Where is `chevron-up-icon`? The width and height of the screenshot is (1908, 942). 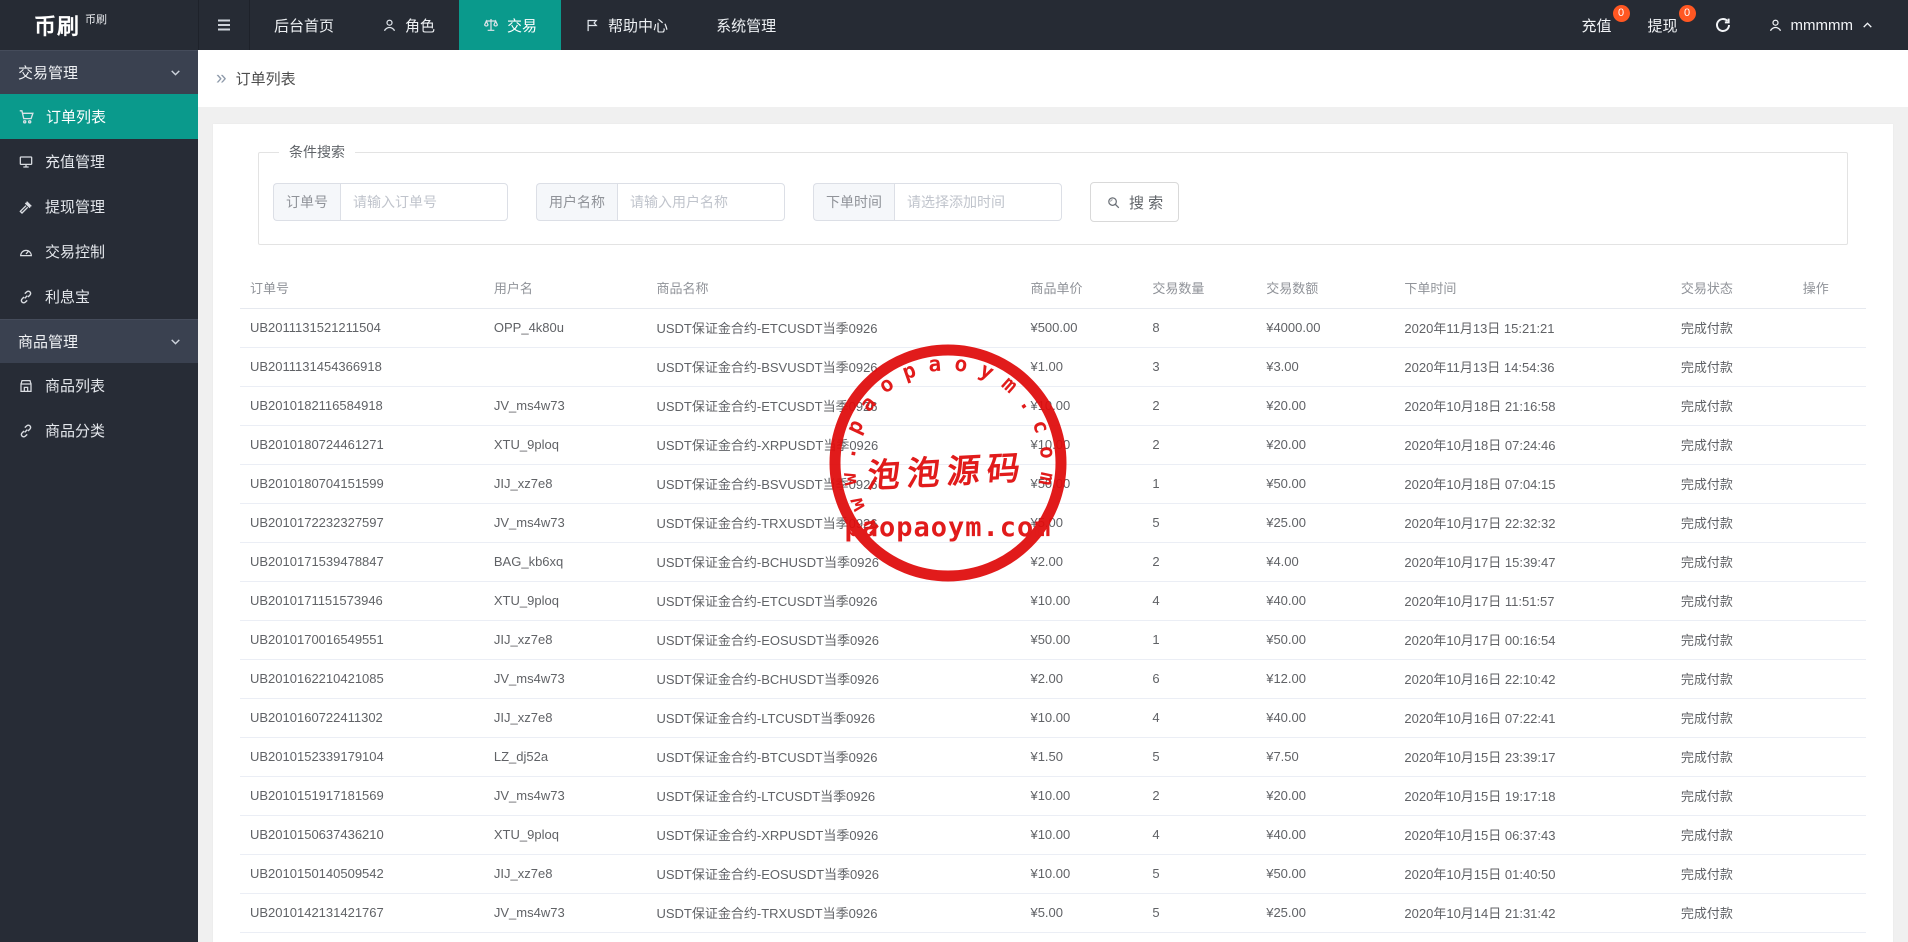
chevron-up-icon is located at coordinates (1867, 25).